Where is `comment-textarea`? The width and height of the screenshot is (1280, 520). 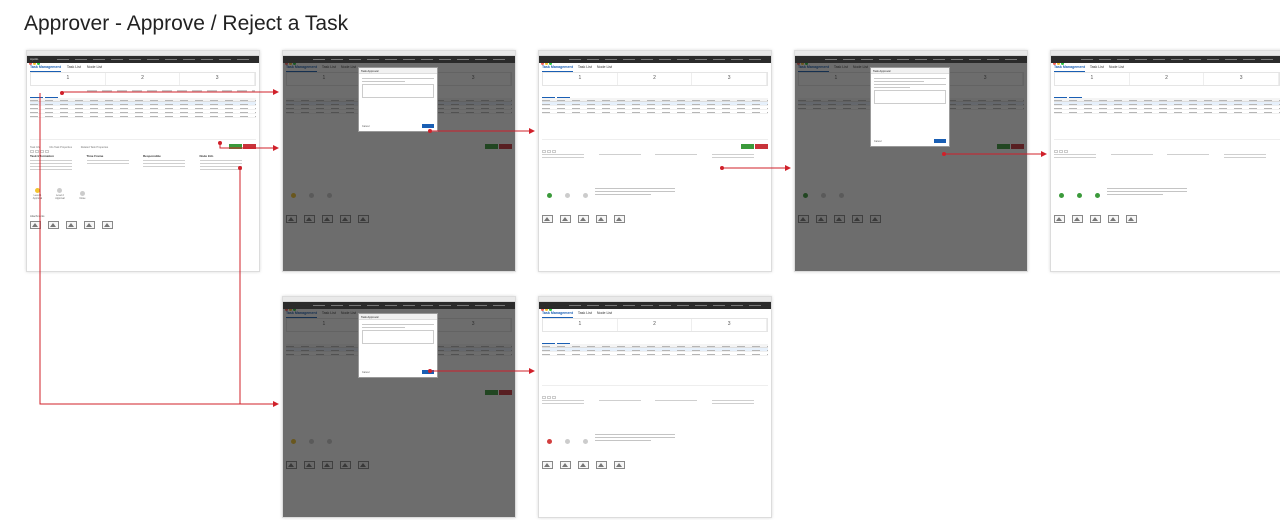
comment-textarea is located at coordinates (398, 91).